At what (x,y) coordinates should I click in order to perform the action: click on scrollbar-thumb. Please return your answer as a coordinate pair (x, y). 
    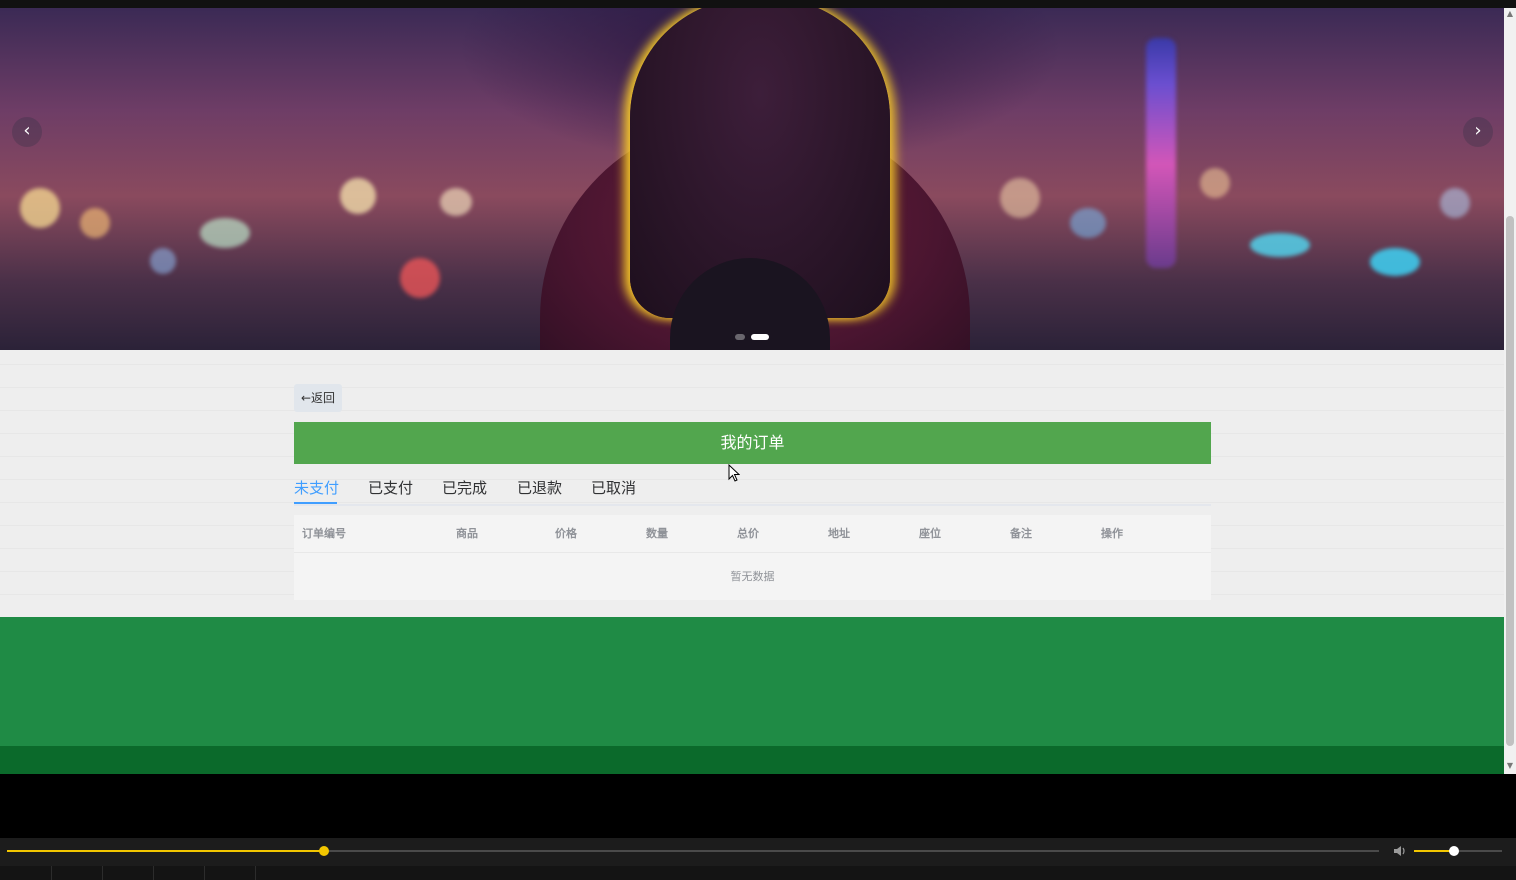
    Looking at the image, I should click on (1510, 481).